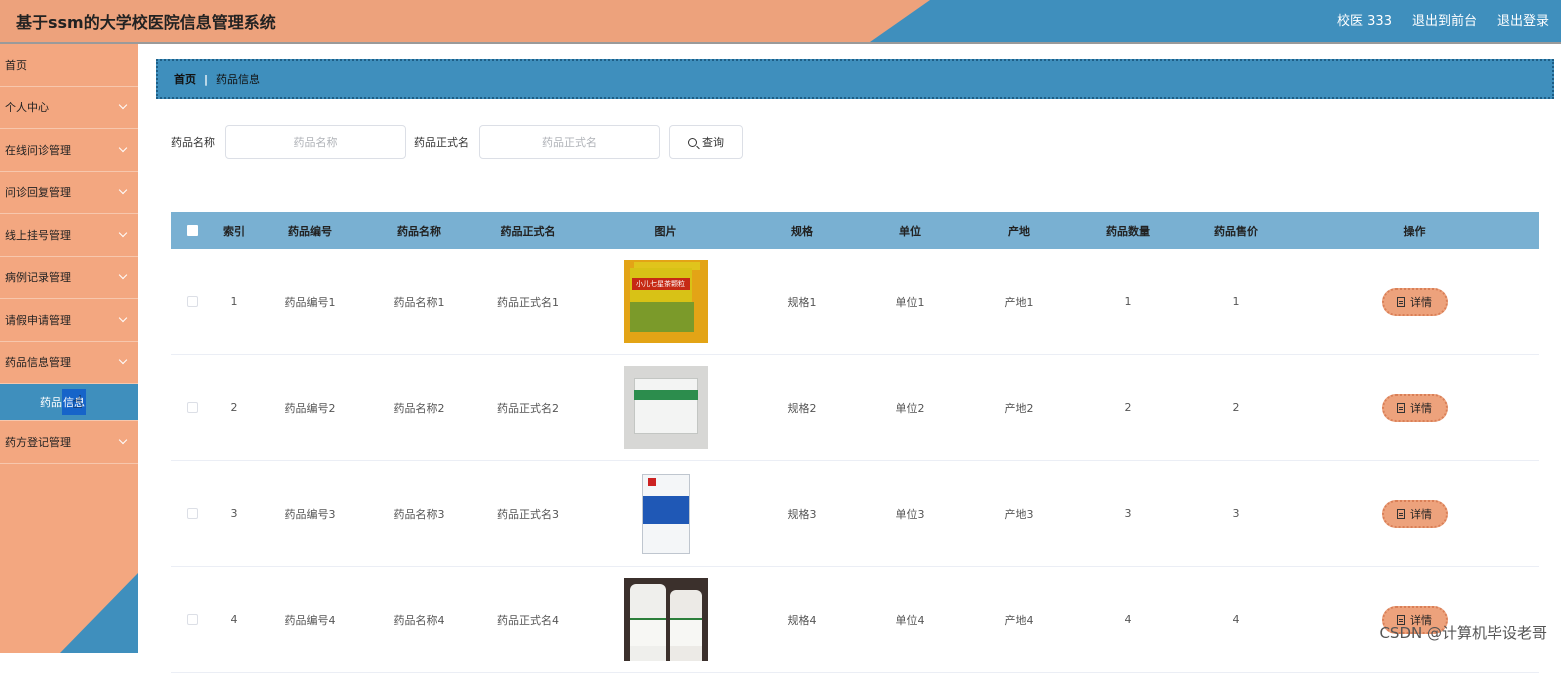 Image resolution: width=1561 pixels, height=673 pixels. What do you see at coordinates (315, 142) in the screenshot?
I see `medicine-name-input` at bounding box center [315, 142].